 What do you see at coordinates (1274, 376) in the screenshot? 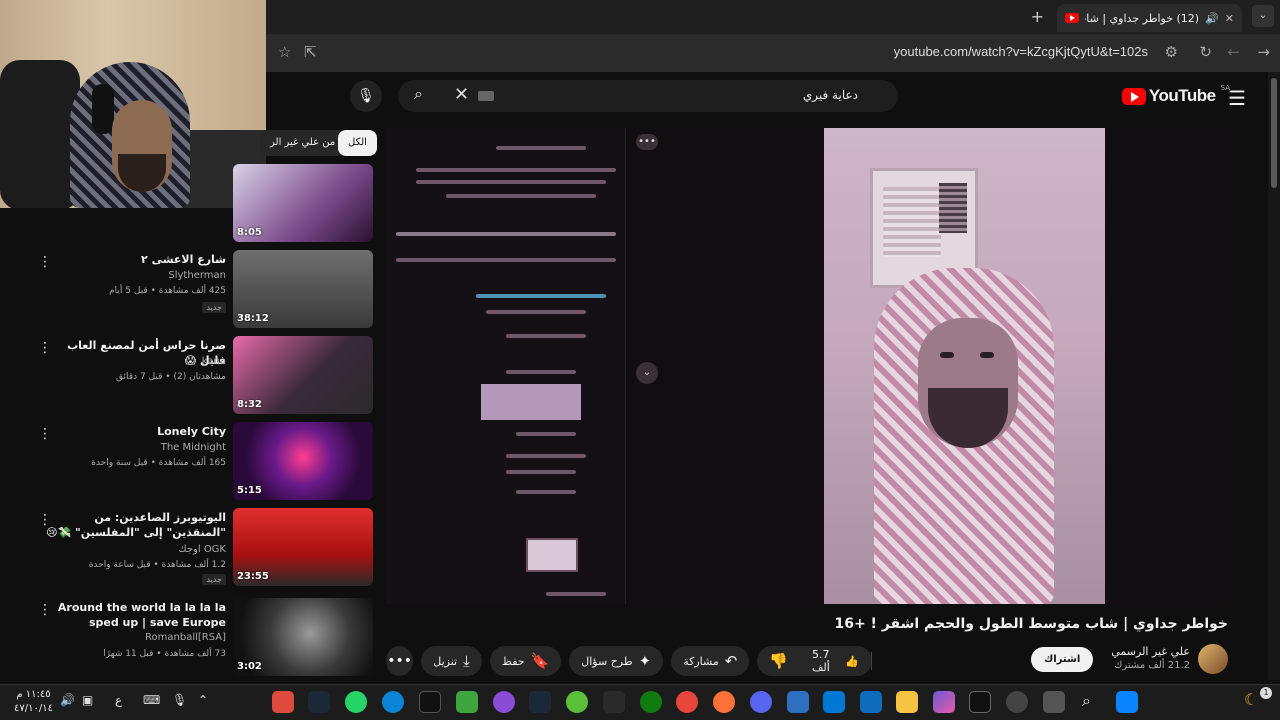
I see `page-scrollbar` at bounding box center [1274, 376].